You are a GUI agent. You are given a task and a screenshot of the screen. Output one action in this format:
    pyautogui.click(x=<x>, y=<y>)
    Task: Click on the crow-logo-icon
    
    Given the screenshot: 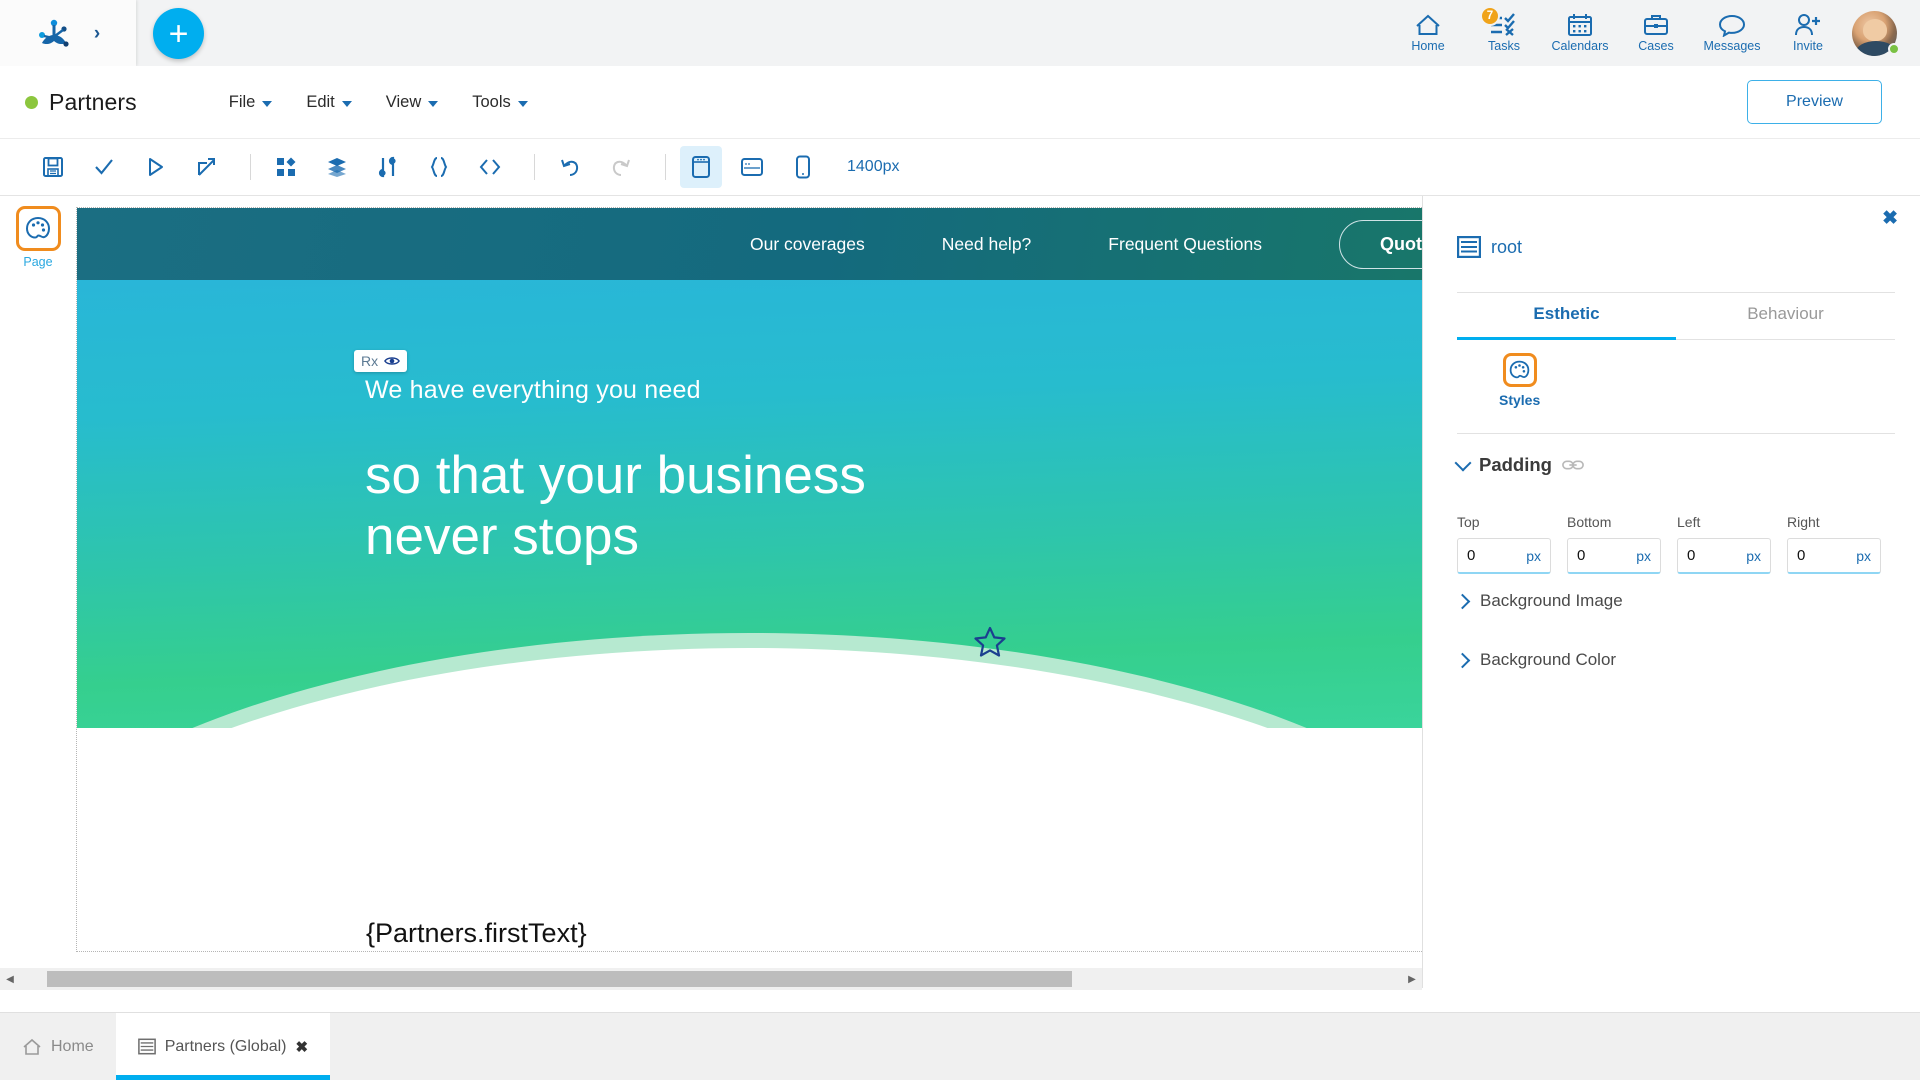 What is the action you would take?
    pyautogui.click(x=54, y=33)
    